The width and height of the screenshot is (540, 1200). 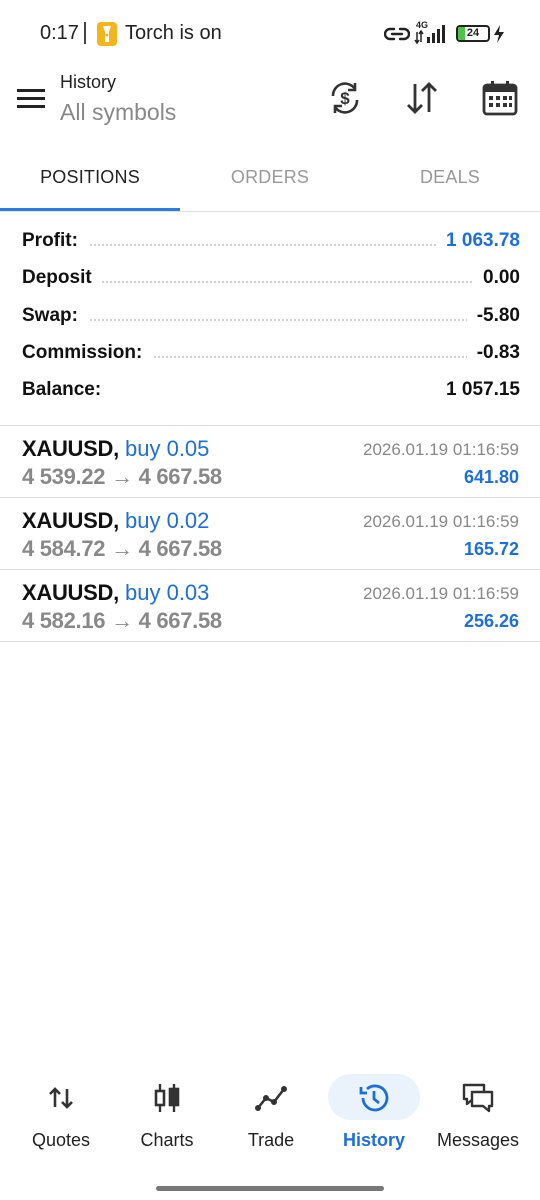 I want to click on summary-label: Profit:, so click(x=55, y=241).